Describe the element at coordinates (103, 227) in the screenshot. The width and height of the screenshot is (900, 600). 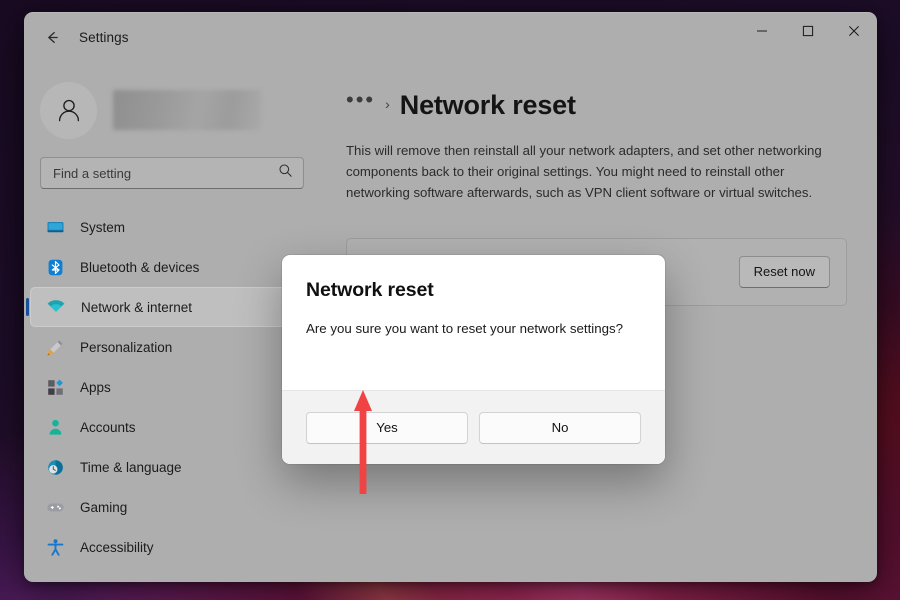
I see `sidebar-item-label: System` at that location.